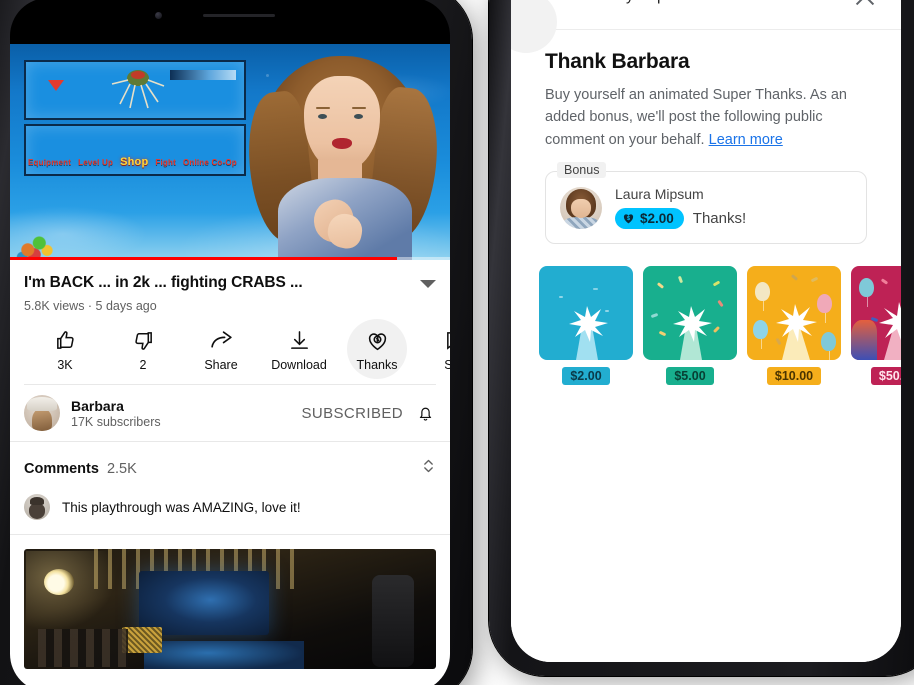  I want to click on share-button: Share, so click(221, 348).